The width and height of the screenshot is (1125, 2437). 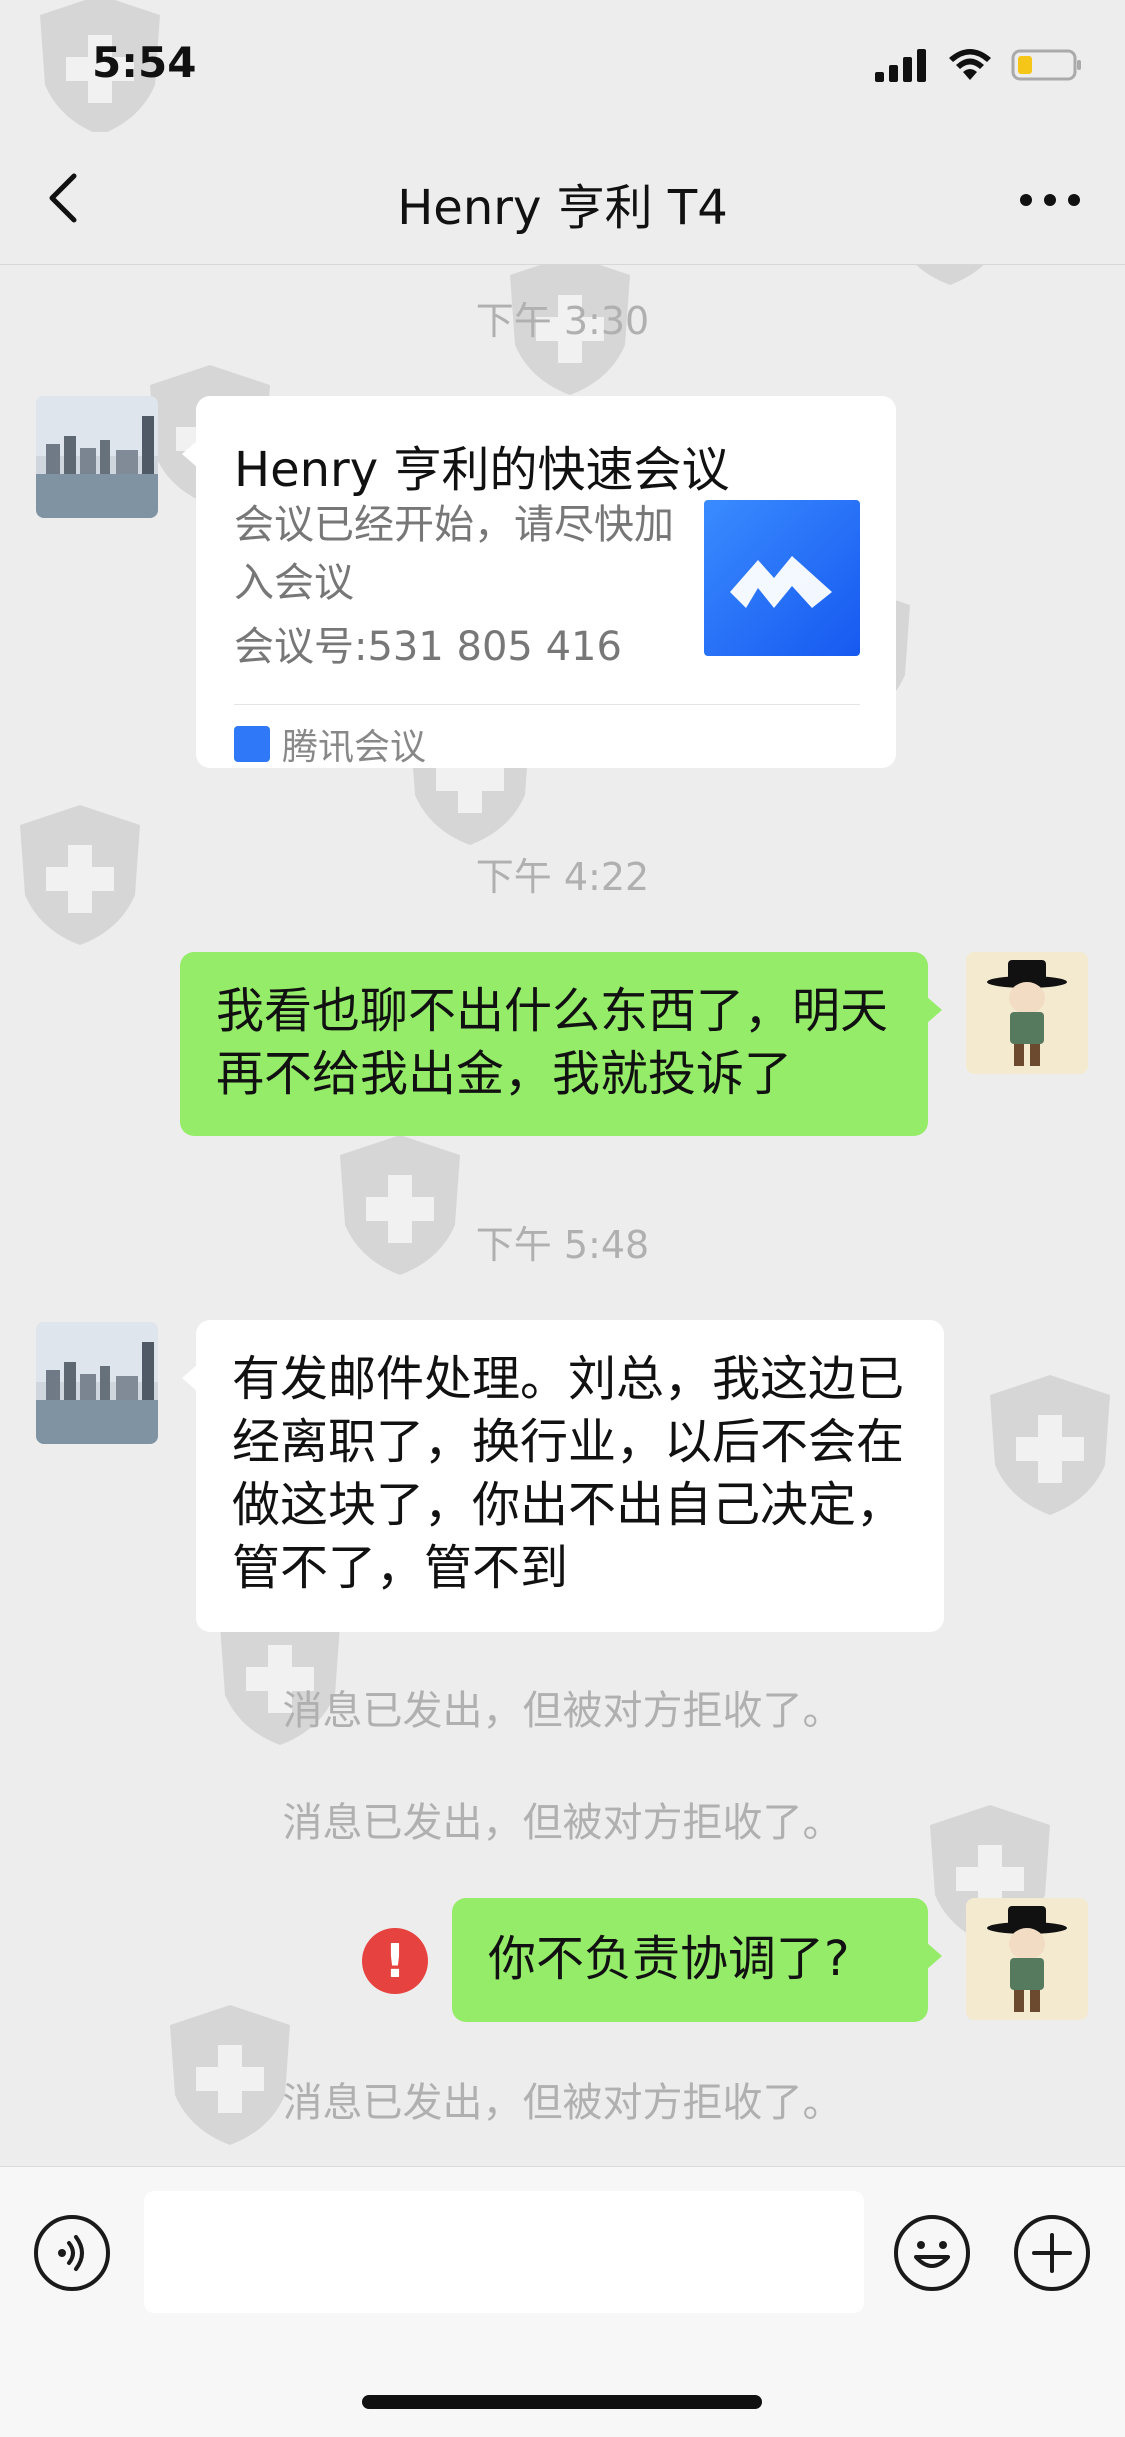 What do you see at coordinates (562, 208) in the screenshot?
I see `chat-title: Henry 亨利 T4` at bounding box center [562, 208].